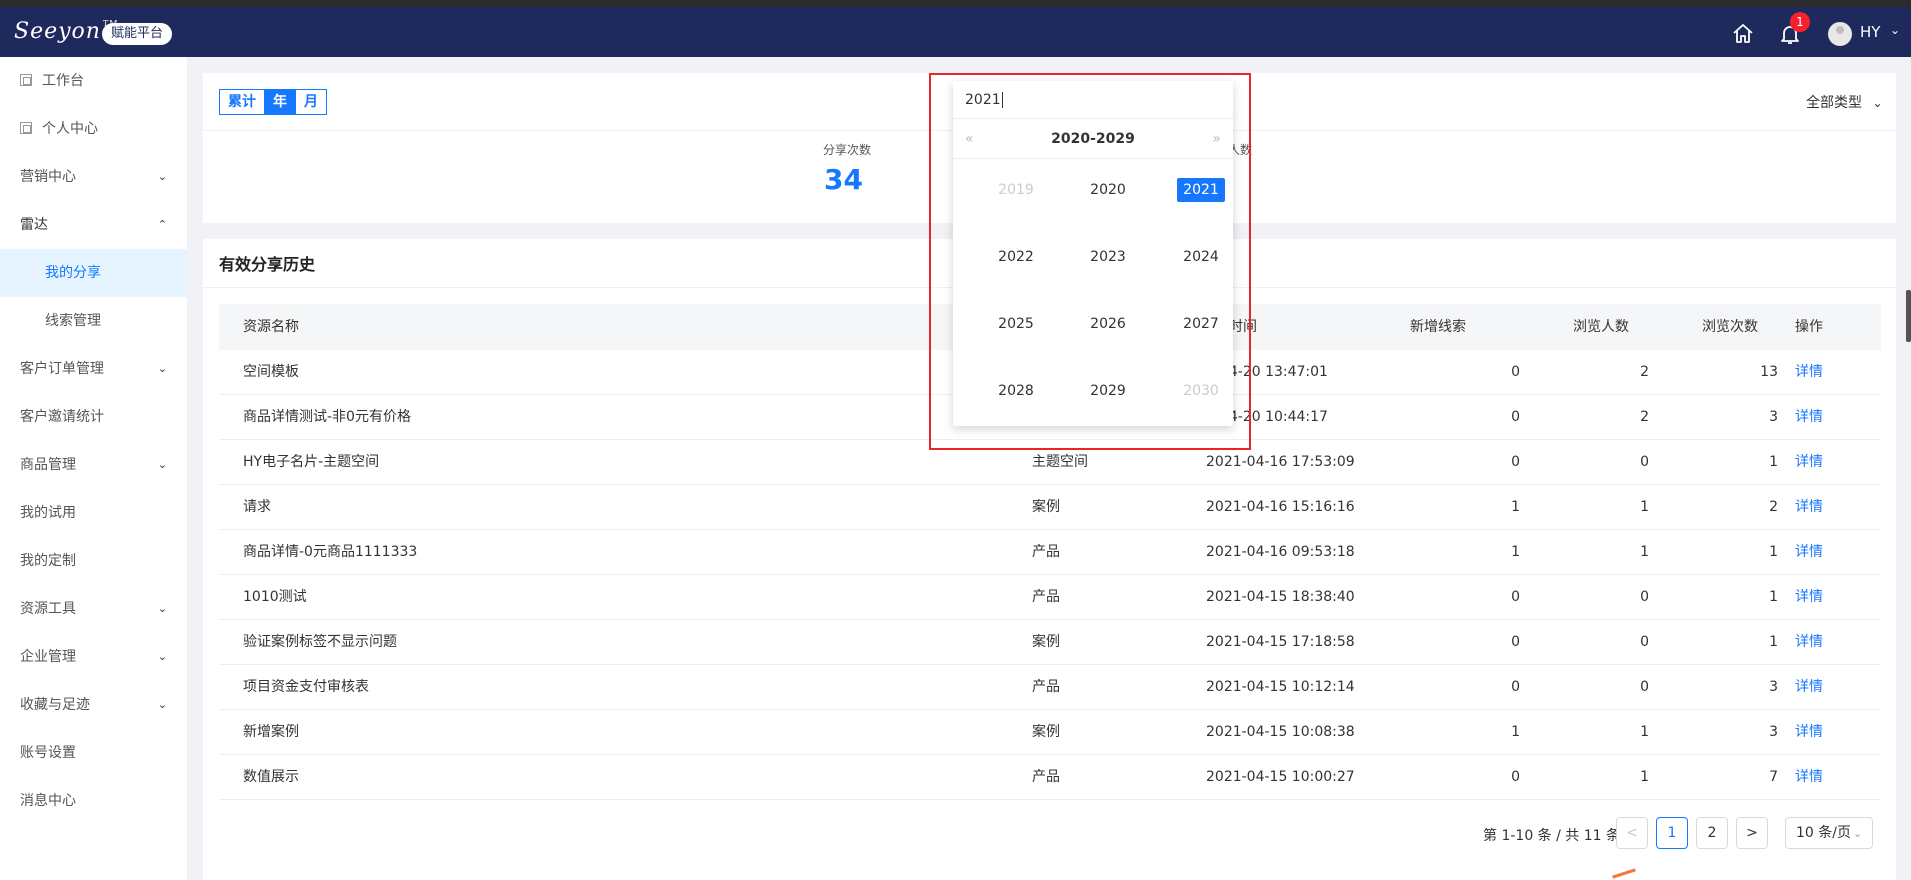 This screenshot has width=1911, height=880. I want to click on page-size-select: 10 条/页 ⌄, so click(1829, 833).